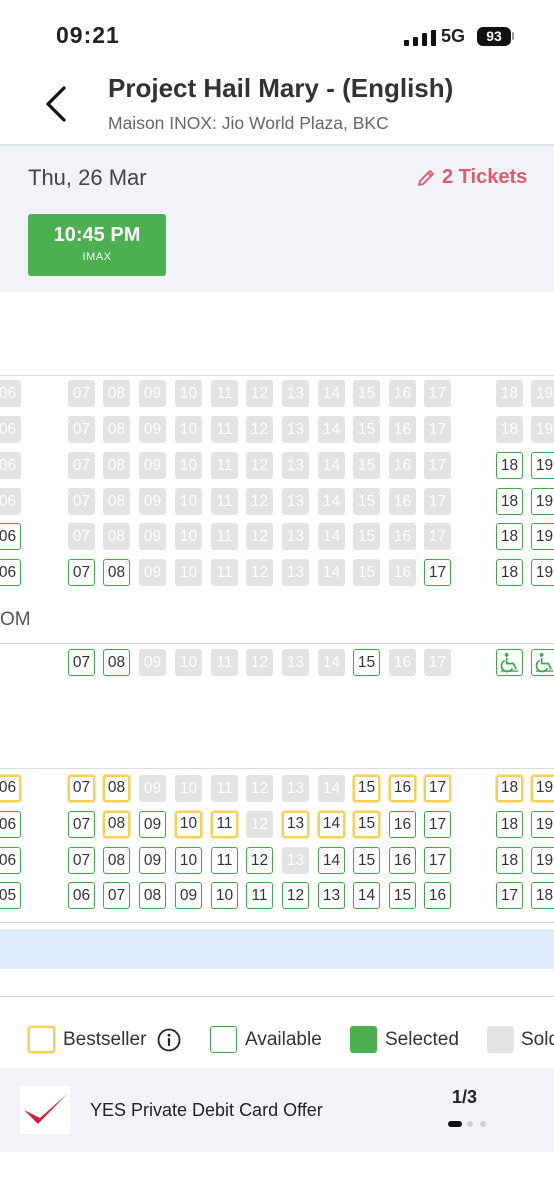 This screenshot has width=554, height=1199. What do you see at coordinates (295, 824) in the screenshot?
I see `seat-best: 13` at bounding box center [295, 824].